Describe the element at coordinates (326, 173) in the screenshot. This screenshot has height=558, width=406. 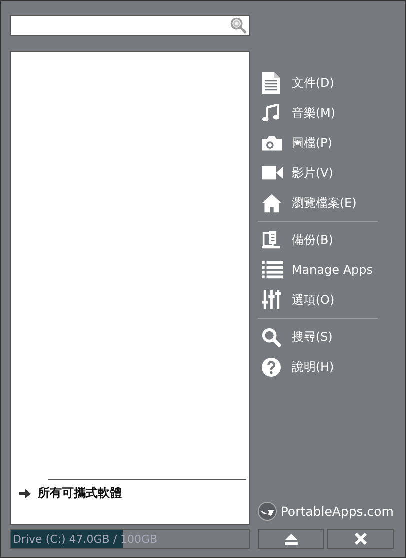
I see `menu-item: 影片(V)` at that location.